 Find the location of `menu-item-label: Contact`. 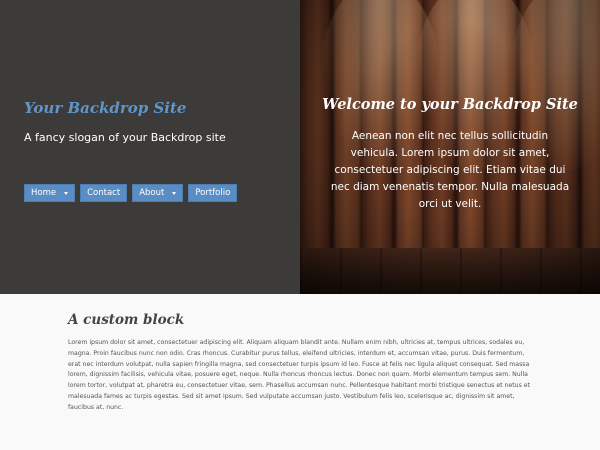

menu-item-label: Contact is located at coordinates (104, 193).